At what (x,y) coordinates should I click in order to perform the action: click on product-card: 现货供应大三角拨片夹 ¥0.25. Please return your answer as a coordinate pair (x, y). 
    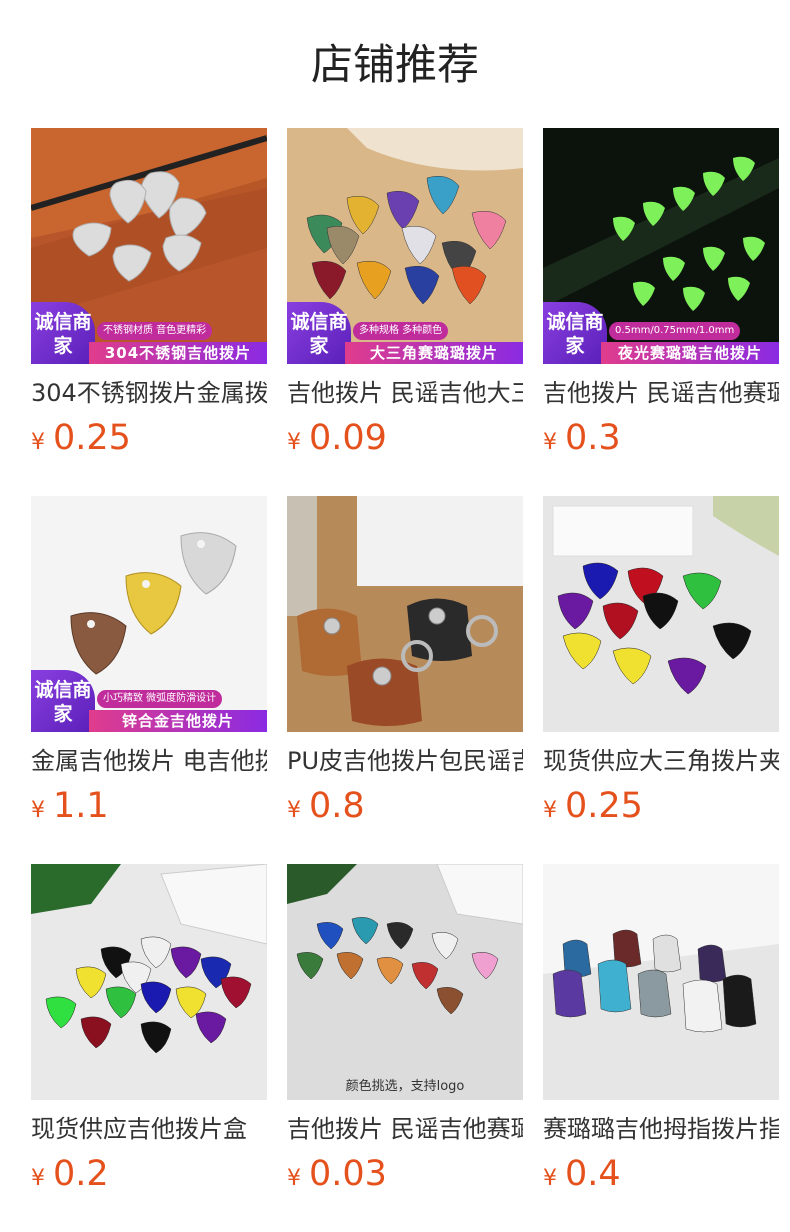
    Looking at the image, I should click on (661, 666).